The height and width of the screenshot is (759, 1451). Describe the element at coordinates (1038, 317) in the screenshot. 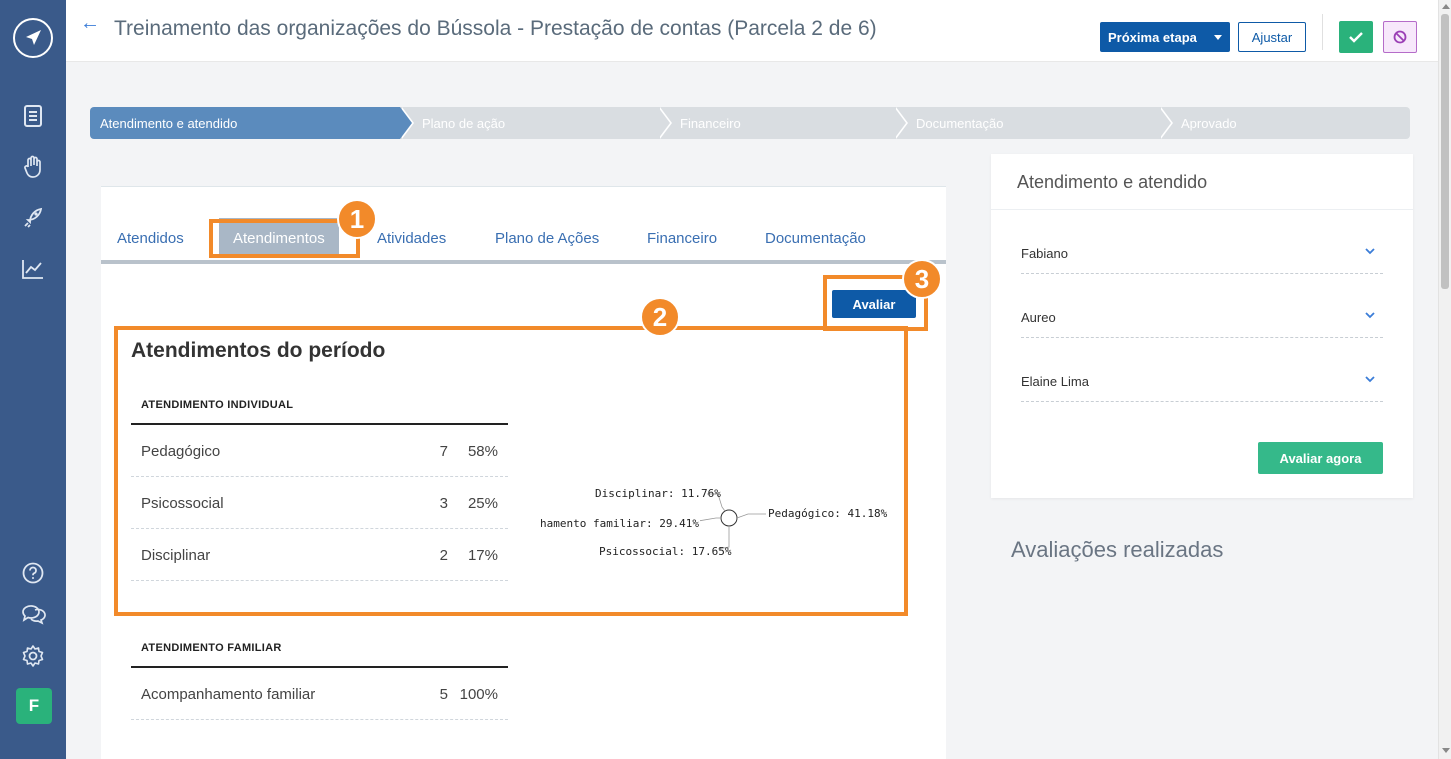

I see `select-value: Aureo` at that location.